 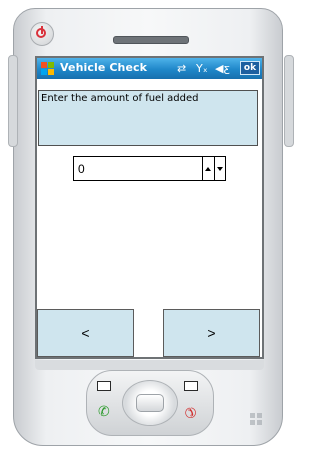 What do you see at coordinates (150, 403) in the screenshot?
I see `dpad-center-button` at bounding box center [150, 403].